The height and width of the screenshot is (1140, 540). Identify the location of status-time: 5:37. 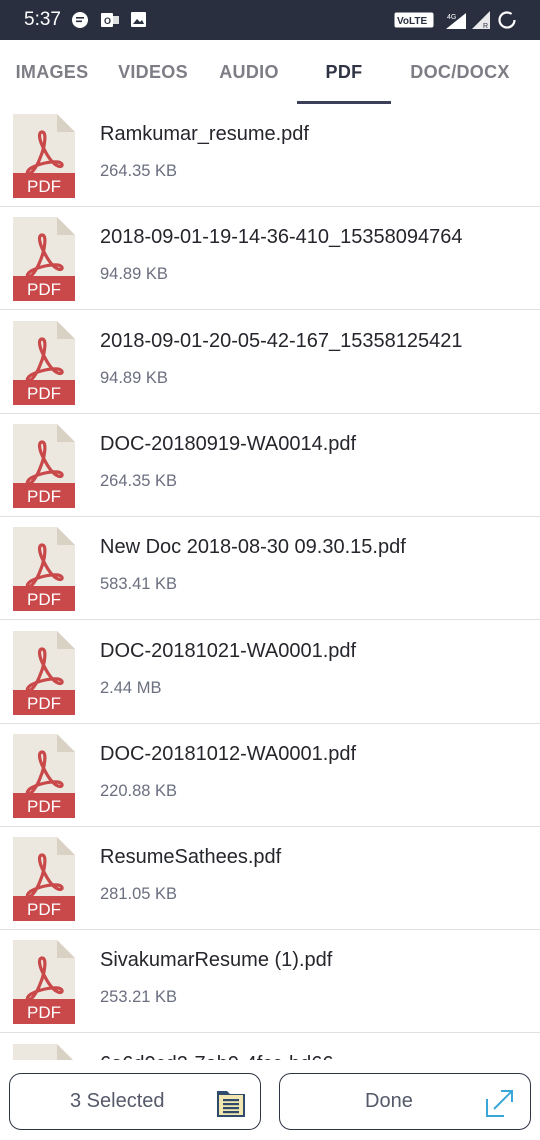
(42, 19).